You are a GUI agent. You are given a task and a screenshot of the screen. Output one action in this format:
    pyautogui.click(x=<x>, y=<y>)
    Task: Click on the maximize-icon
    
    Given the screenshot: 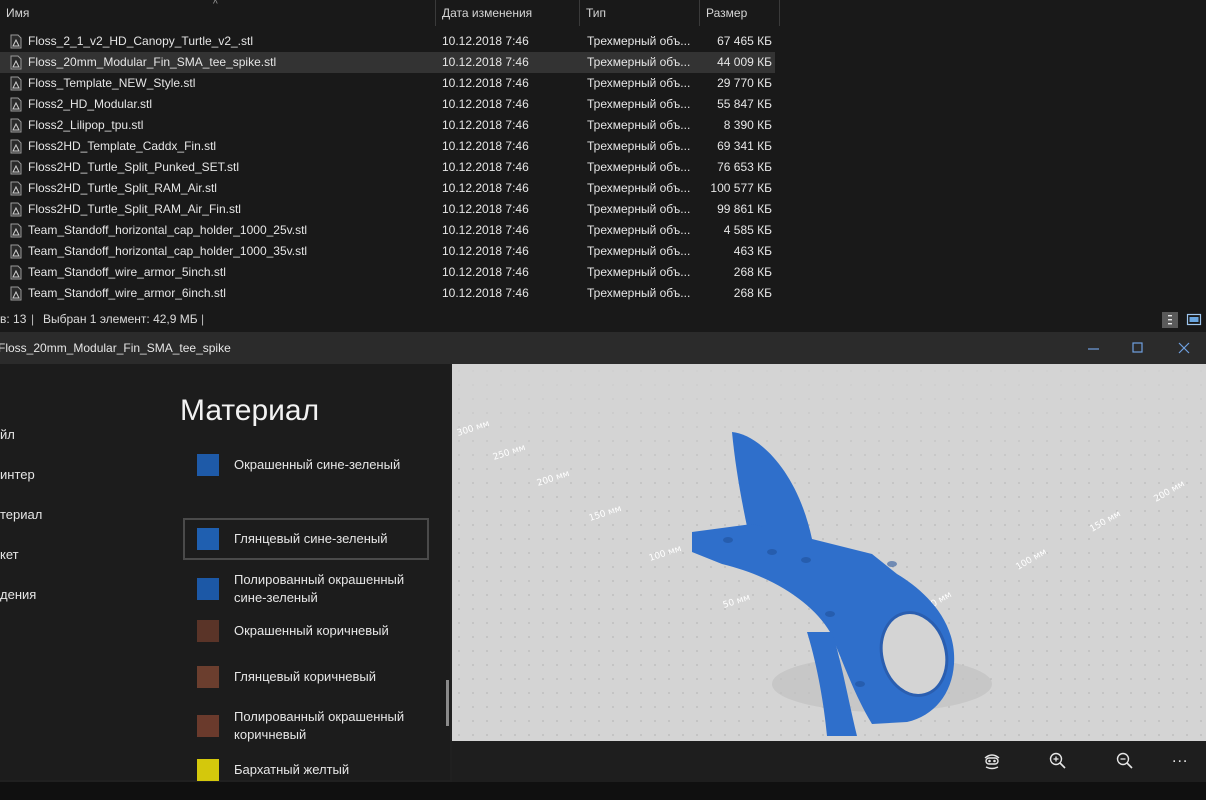 What is the action you would take?
    pyautogui.click(x=1138, y=348)
    